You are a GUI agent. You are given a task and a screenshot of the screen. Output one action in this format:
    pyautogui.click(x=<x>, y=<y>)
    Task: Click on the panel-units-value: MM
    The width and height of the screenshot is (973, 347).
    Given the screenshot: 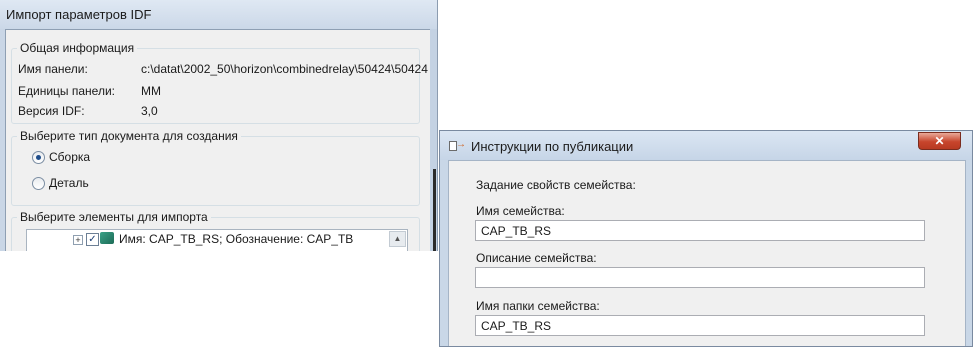 What is the action you would take?
    pyautogui.click(x=151, y=91)
    